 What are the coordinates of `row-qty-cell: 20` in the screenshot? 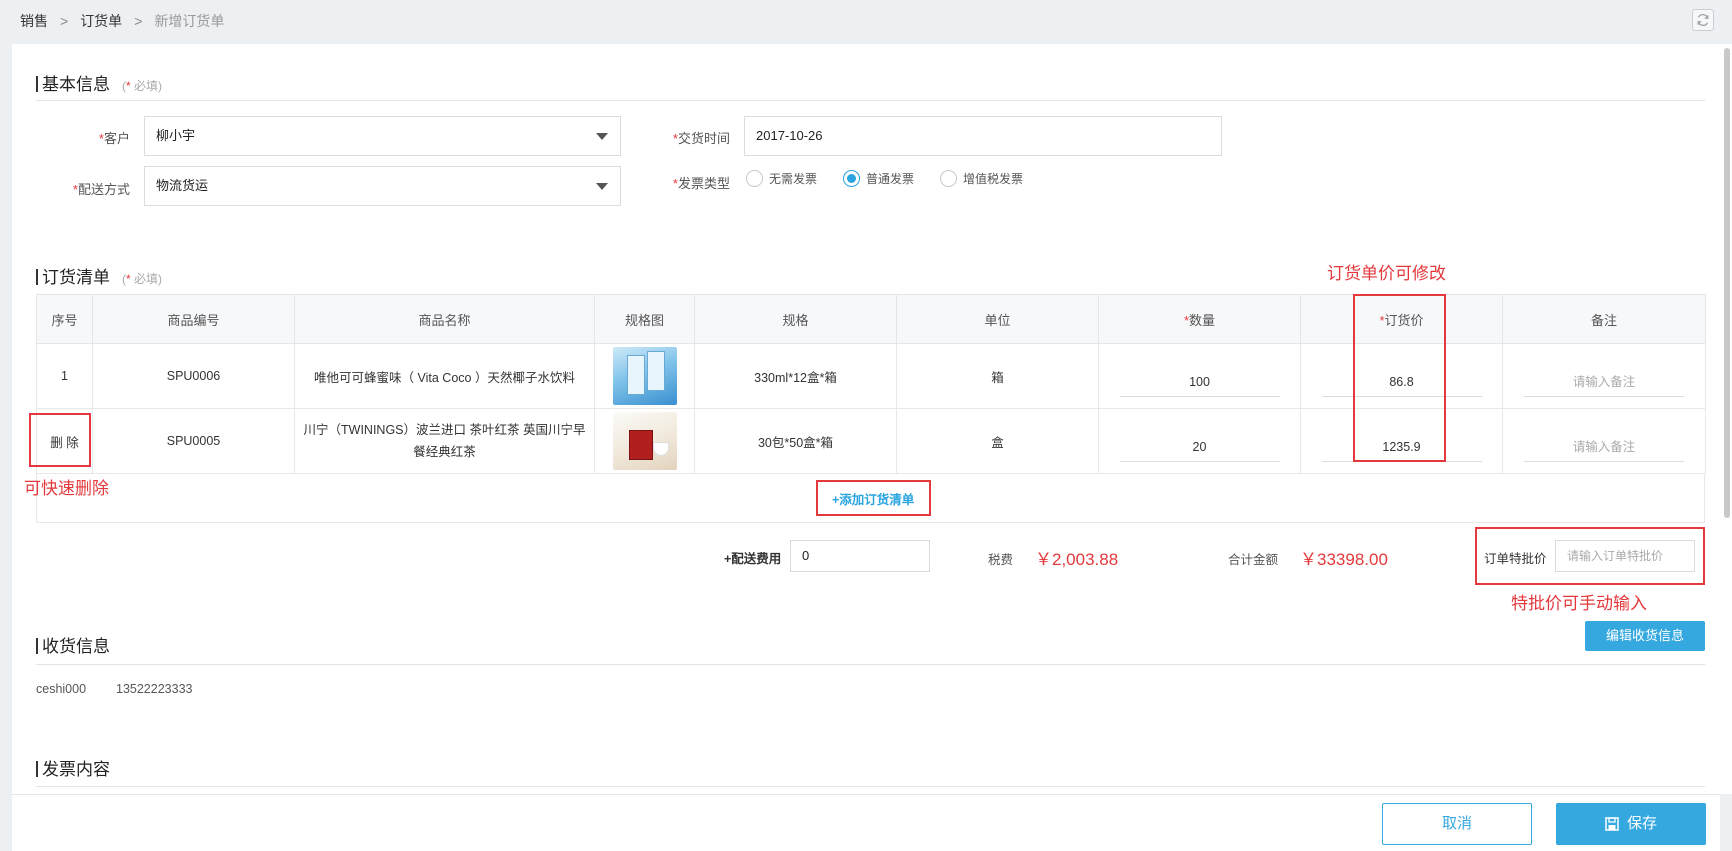 It's located at (1199, 441).